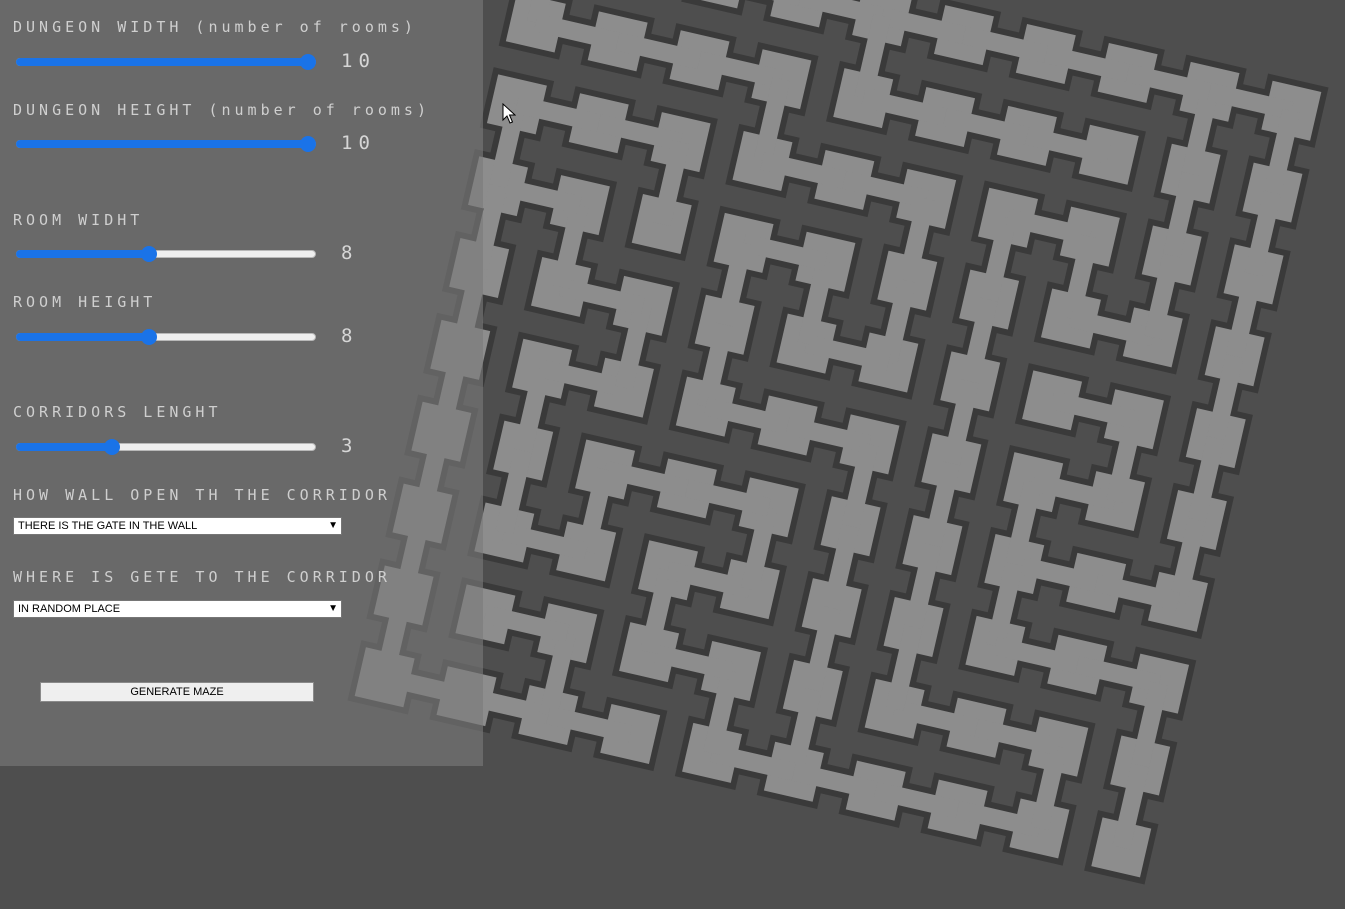 The height and width of the screenshot is (909, 1345). What do you see at coordinates (509, 113) in the screenshot?
I see `mouse-pointer-icon` at bounding box center [509, 113].